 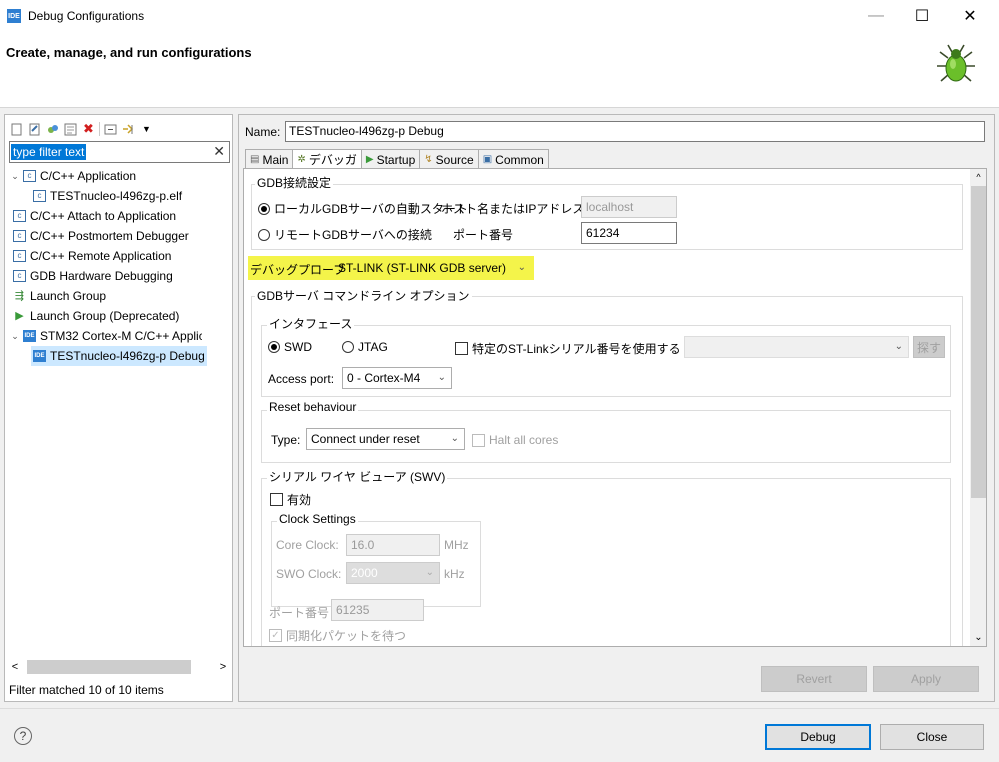 What do you see at coordinates (373, 347) in the screenshot?
I see `jtag-label: JTAG` at bounding box center [373, 347].